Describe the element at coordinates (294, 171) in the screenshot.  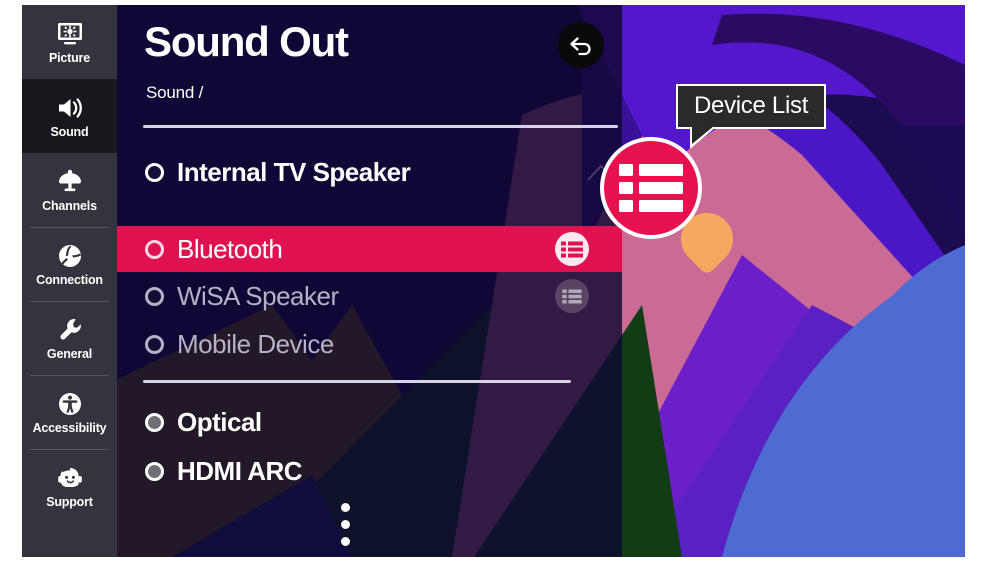
I see `option-label: Internal TV Speaker` at that location.